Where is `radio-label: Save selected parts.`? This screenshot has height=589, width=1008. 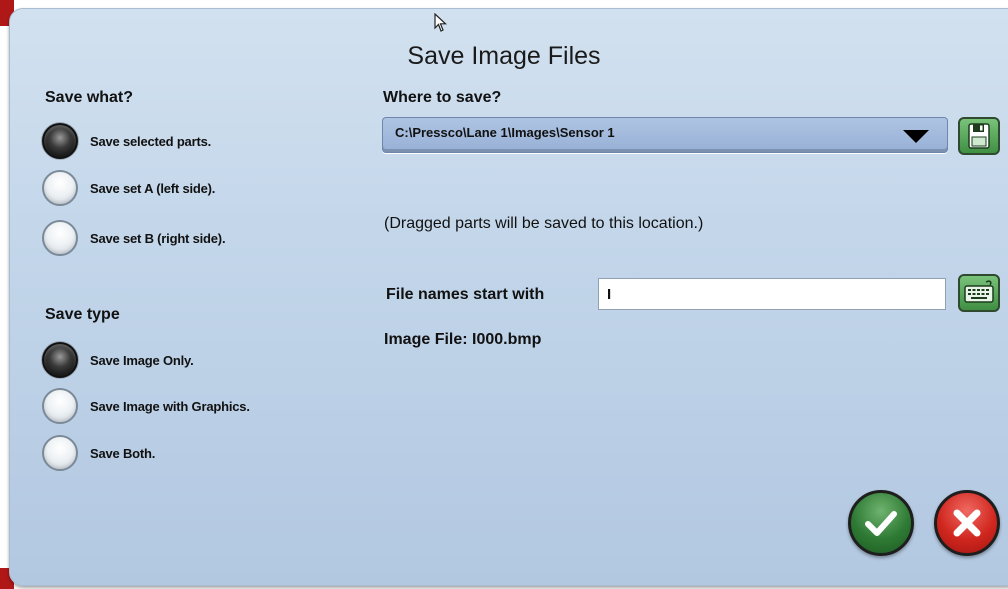 radio-label: Save selected parts. is located at coordinates (151, 141).